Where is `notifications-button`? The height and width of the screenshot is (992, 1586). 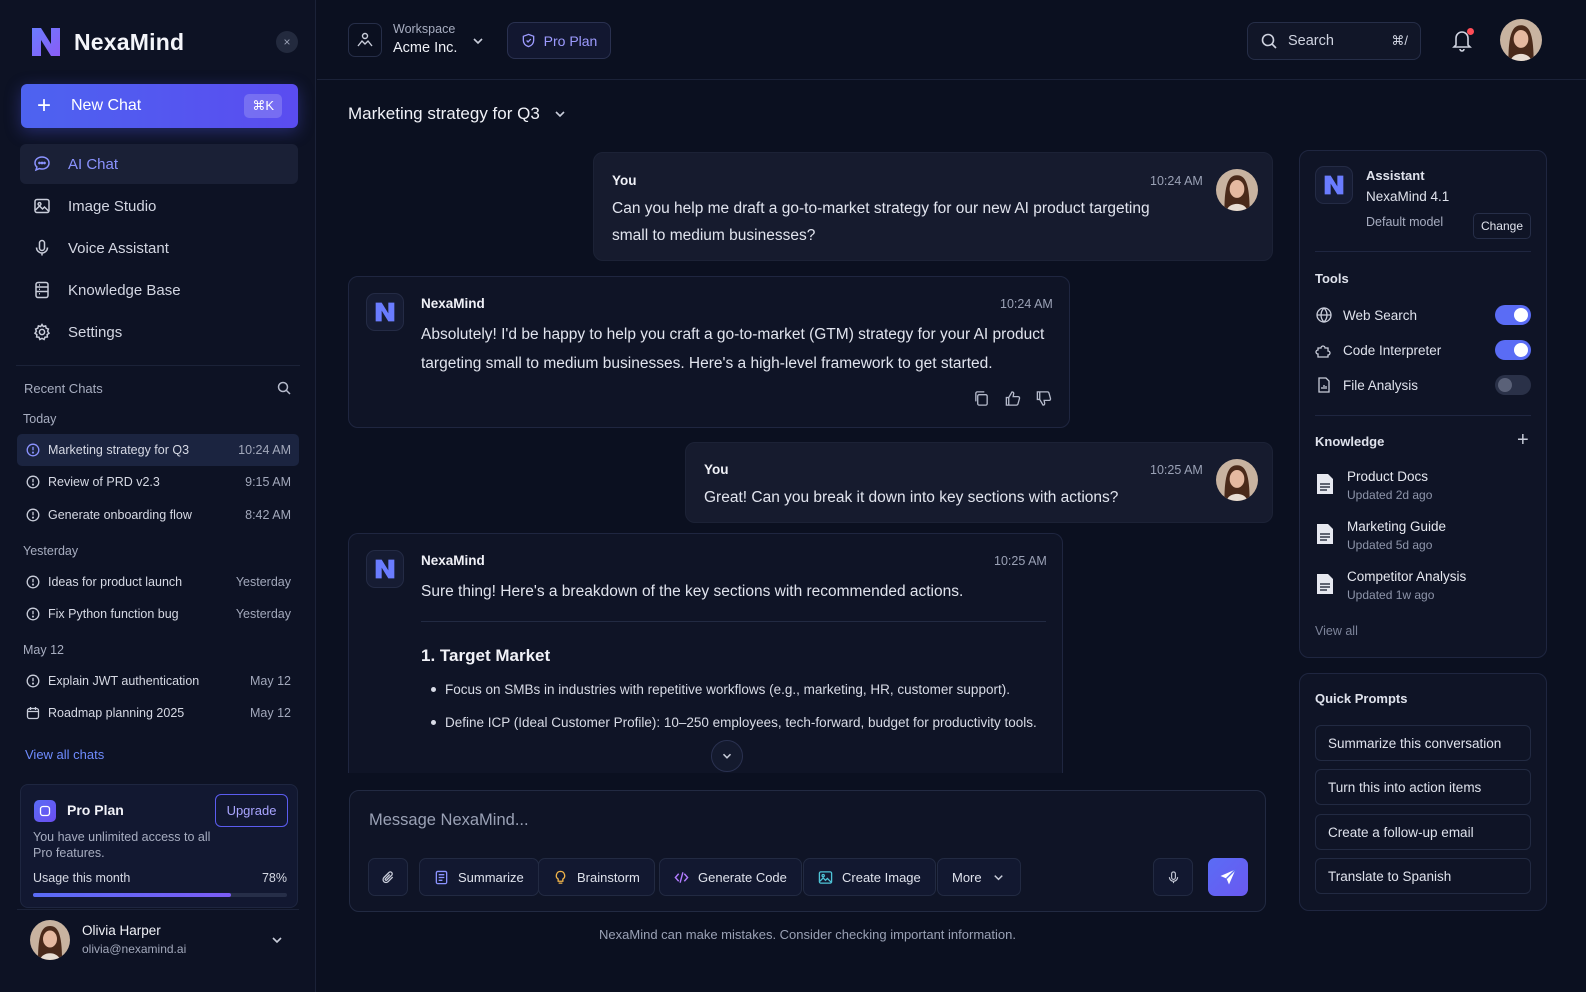 notifications-button is located at coordinates (1462, 40).